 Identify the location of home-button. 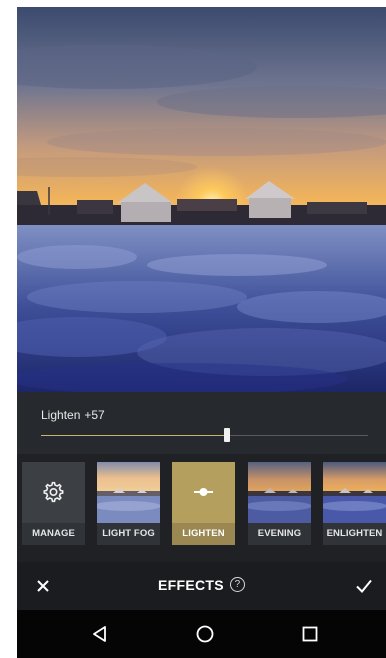
(205, 634).